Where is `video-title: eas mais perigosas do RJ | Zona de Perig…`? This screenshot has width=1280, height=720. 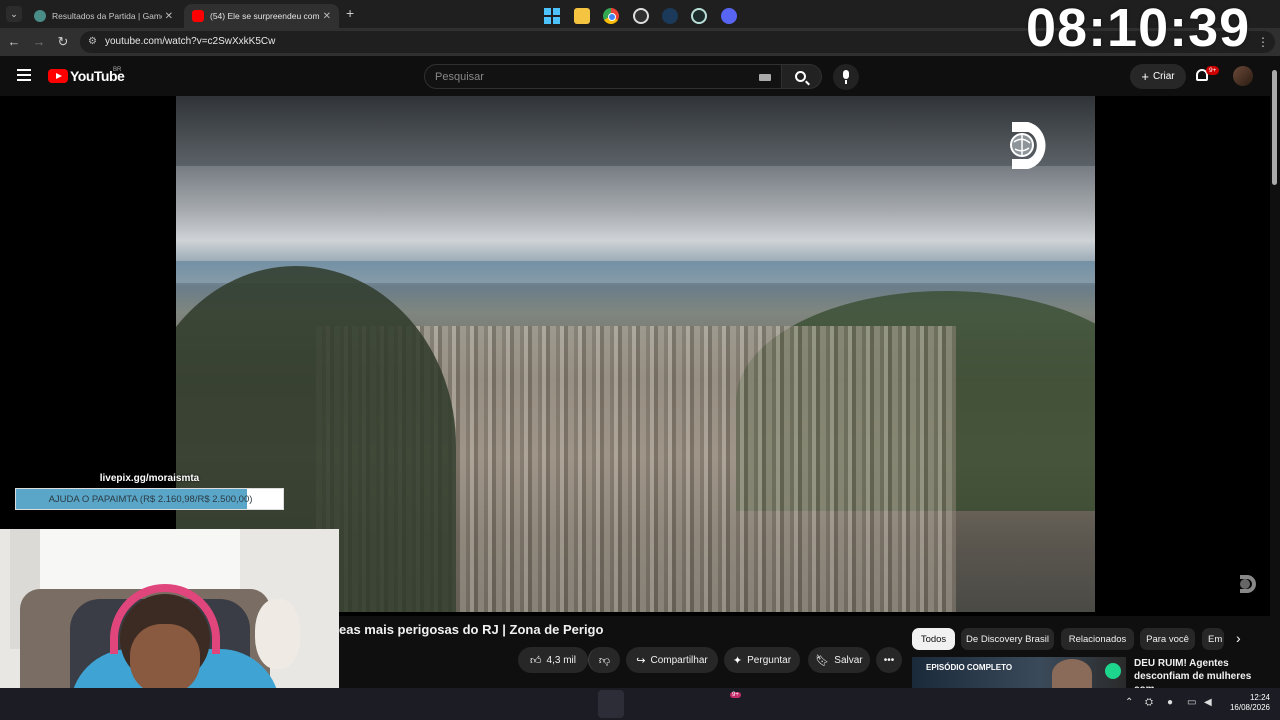 video-title: eas mais perigosas do RJ | Zona de Perig… is located at coordinates (471, 629).